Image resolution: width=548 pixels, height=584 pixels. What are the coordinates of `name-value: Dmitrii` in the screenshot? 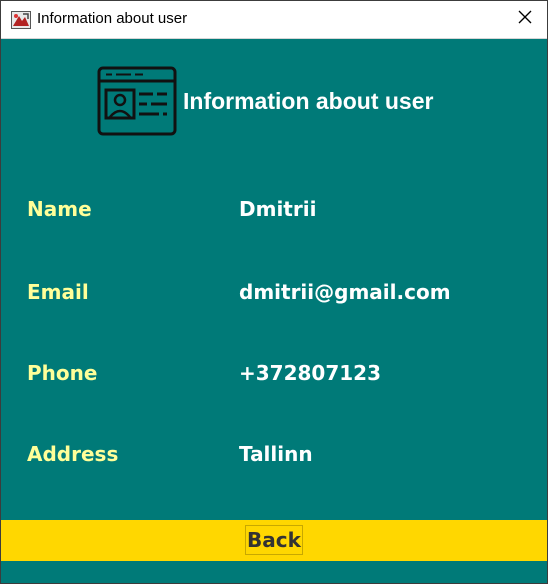 It's located at (278, 209).